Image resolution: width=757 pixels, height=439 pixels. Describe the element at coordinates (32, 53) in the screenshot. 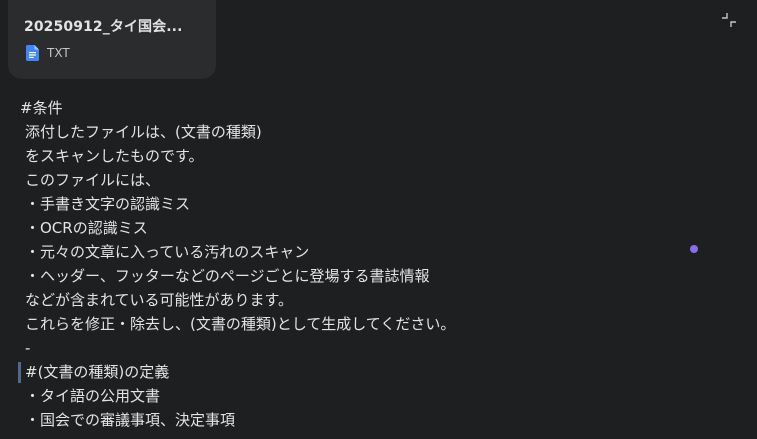

I see `google-docs-icon` at that location.